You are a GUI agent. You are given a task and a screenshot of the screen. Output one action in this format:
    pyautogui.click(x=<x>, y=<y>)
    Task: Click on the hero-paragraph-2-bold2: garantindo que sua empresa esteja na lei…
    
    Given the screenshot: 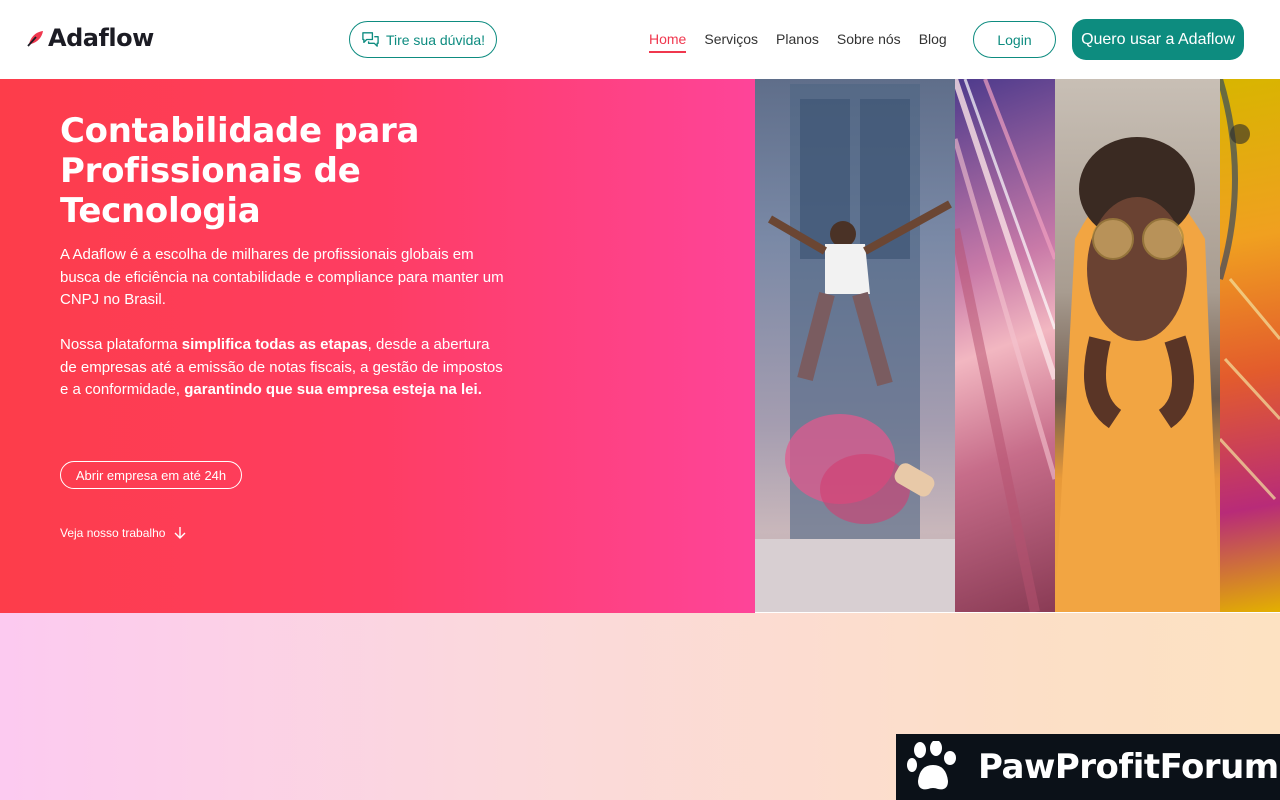 What is the action you would take?
    pyautogui.click(x=333, y=389)
    